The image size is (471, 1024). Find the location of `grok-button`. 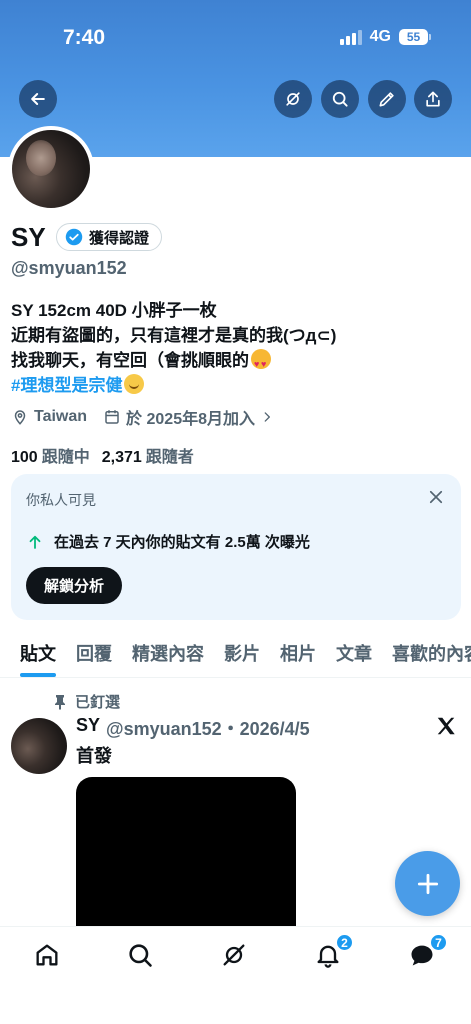

grok-button is located at coordinates (293, 99).